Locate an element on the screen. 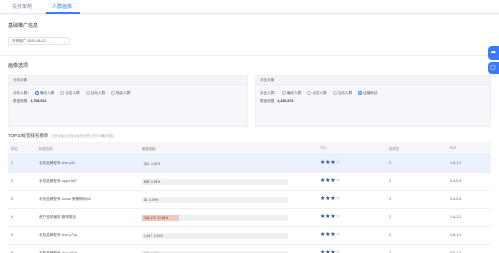 This screenshot has height=253, width=499. cell-roi: 1.8-1.2 is located at coordinates (456, 235).